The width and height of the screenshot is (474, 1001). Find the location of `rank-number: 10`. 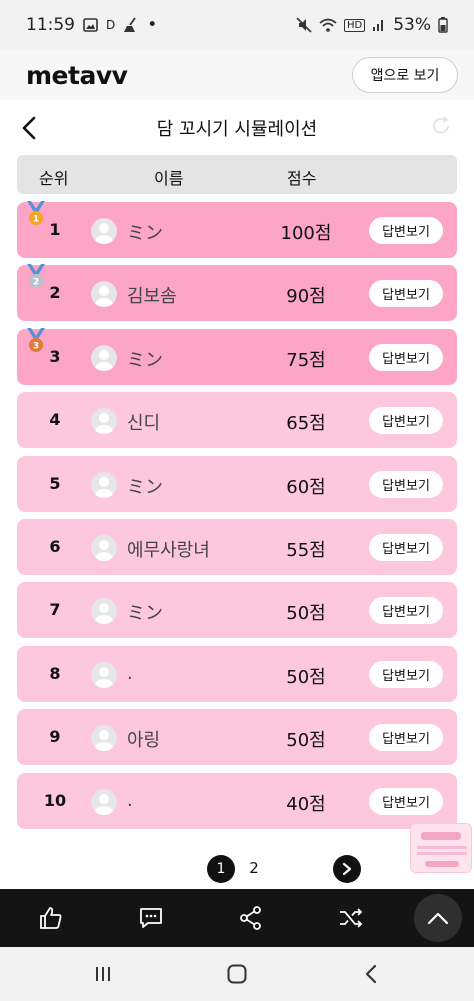

rank-number: 10 is located at coordinates (55, 800).